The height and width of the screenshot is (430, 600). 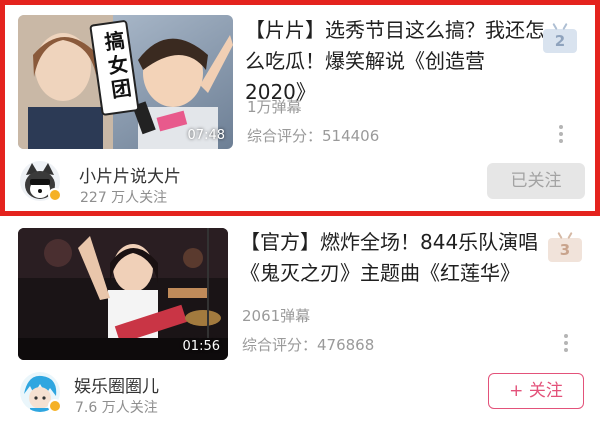 What do you see at coordinates (201, 346) in the screenshot?
I see `video-duration: 01:56` at bounding box center [201, 346].